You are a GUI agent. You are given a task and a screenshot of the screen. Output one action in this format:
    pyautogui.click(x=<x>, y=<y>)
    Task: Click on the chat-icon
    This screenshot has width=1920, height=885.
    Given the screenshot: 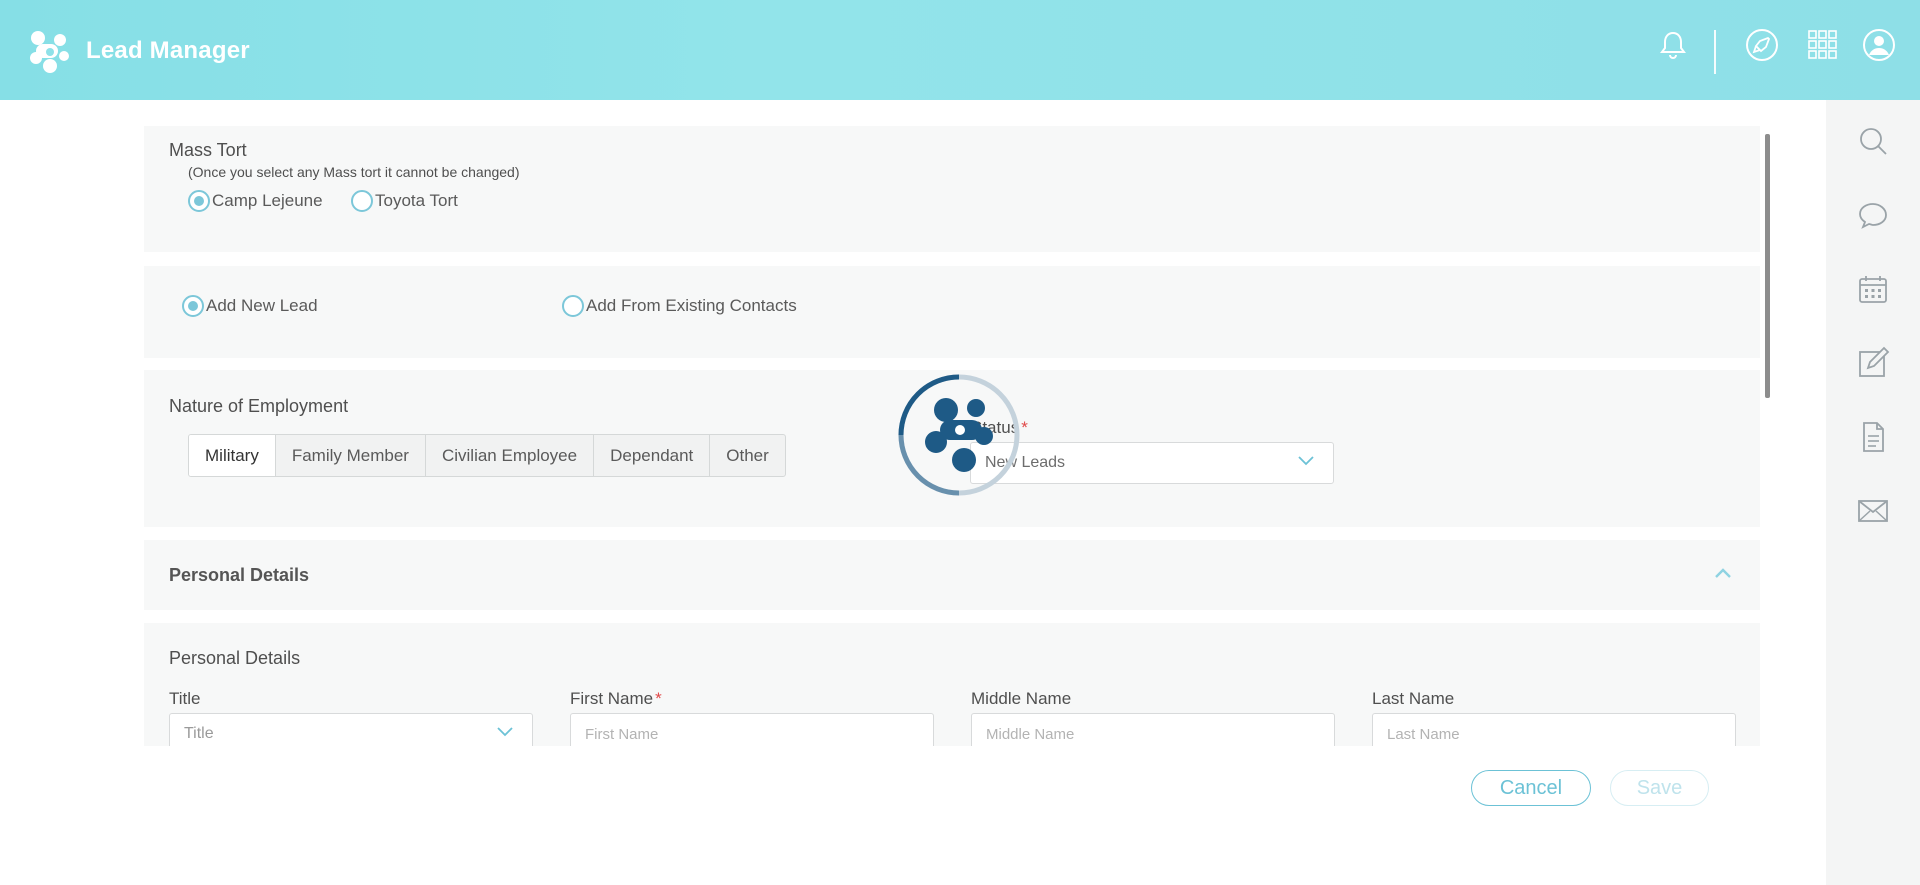 What is the action you would take?
    pyautogui.click(x=1873, y=215)
    